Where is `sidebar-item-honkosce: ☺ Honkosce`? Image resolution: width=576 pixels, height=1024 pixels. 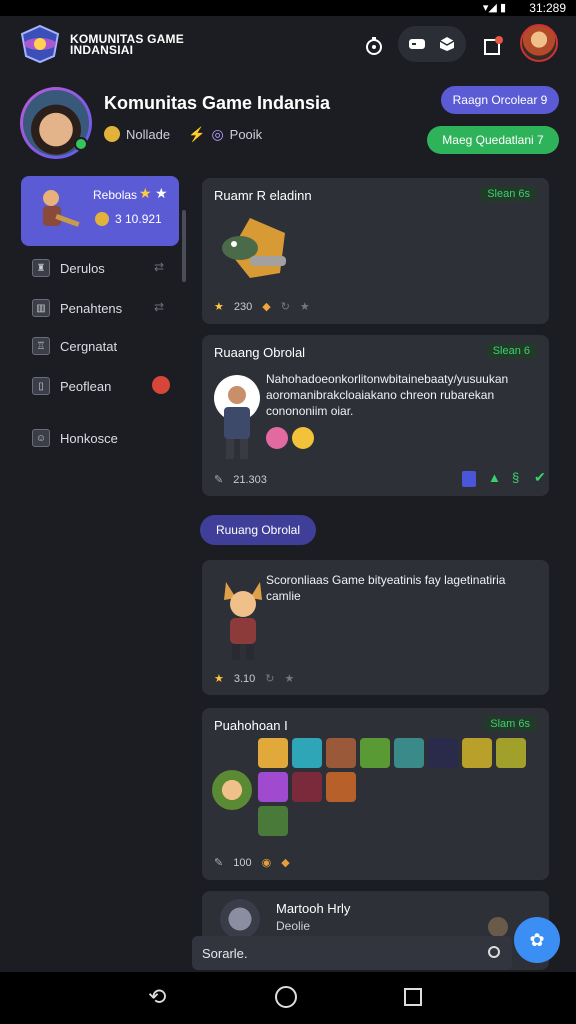 sidebar-item-honkosce: ☺ Honkosce is located at coordinates (75, 438).